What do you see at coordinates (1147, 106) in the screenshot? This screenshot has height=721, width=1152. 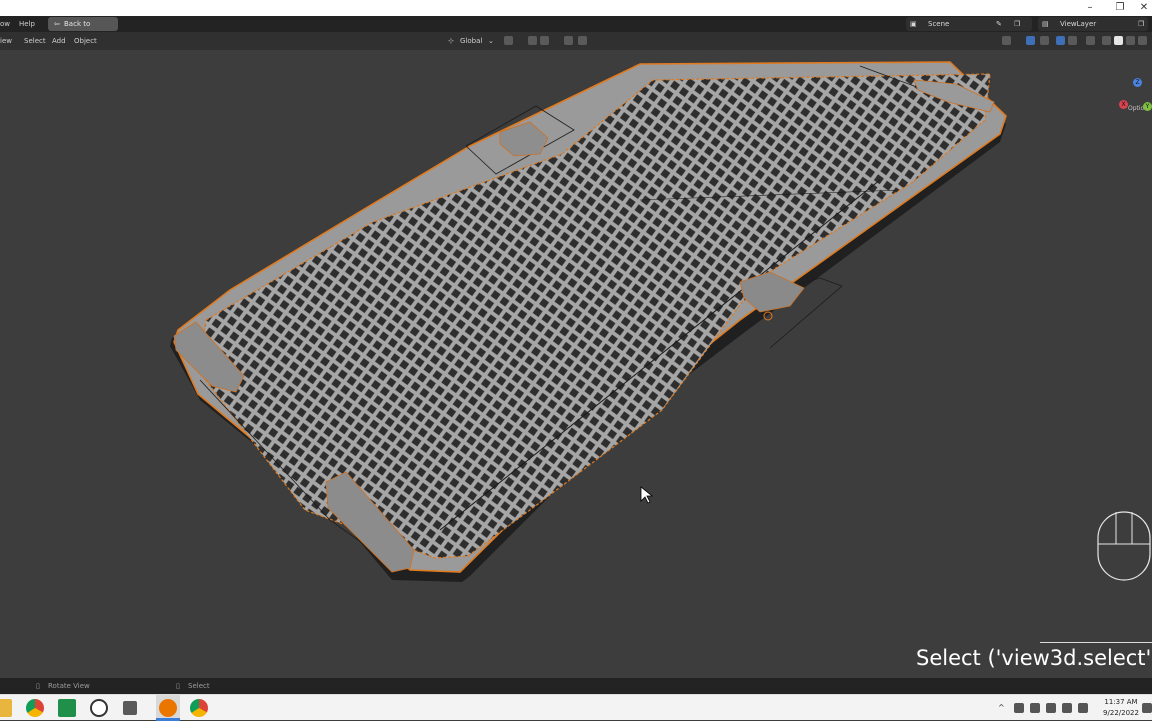 I see `gizmo-y-axis: Y` at bounding box center [1147, 106].